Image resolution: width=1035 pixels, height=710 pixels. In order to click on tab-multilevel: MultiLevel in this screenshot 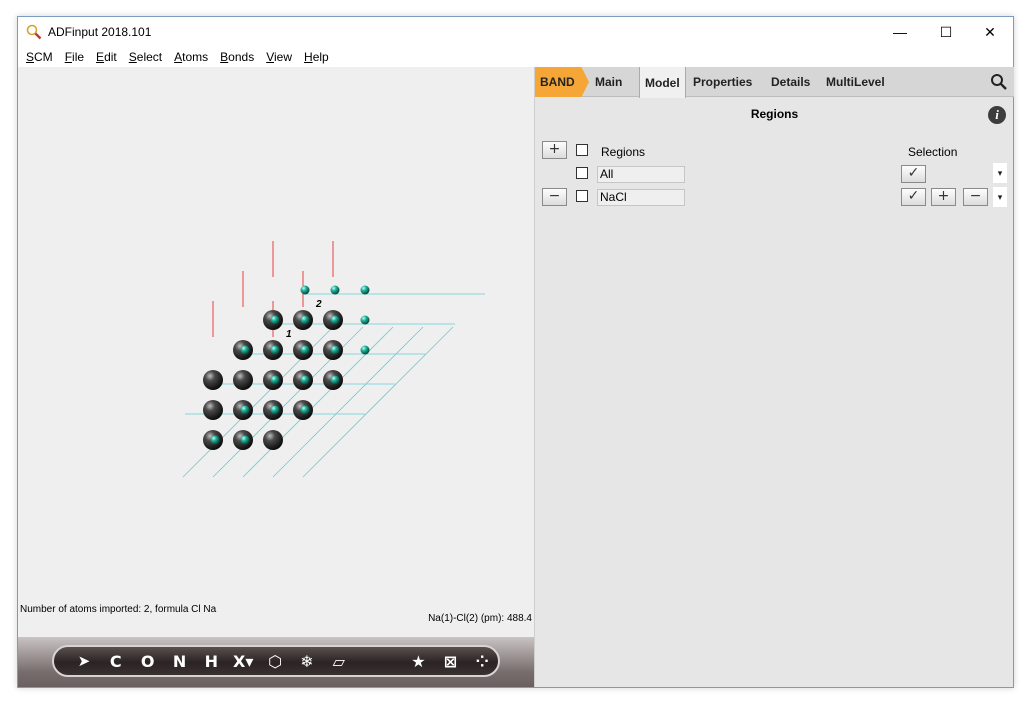, I will do `click(855, 82)`.